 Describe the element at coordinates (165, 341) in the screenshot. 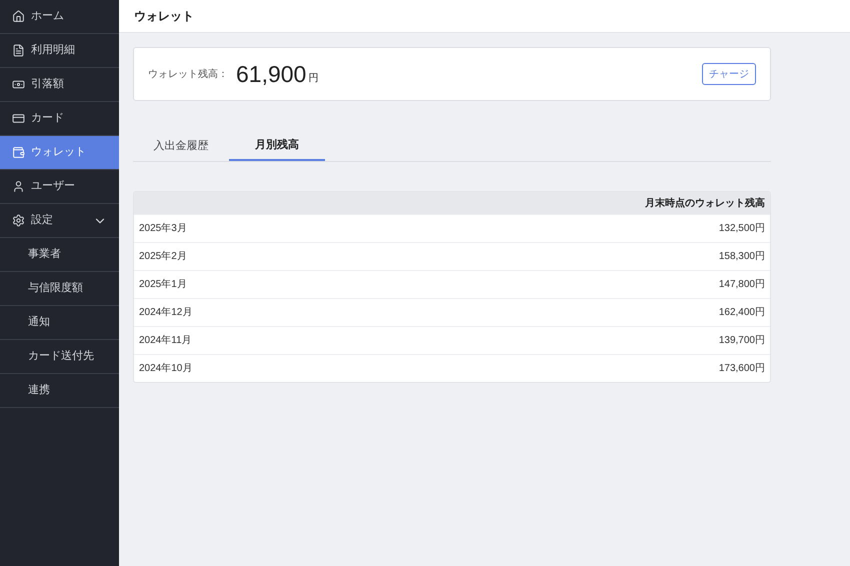

I see `table-cell-text: 2024年11月` at that location.